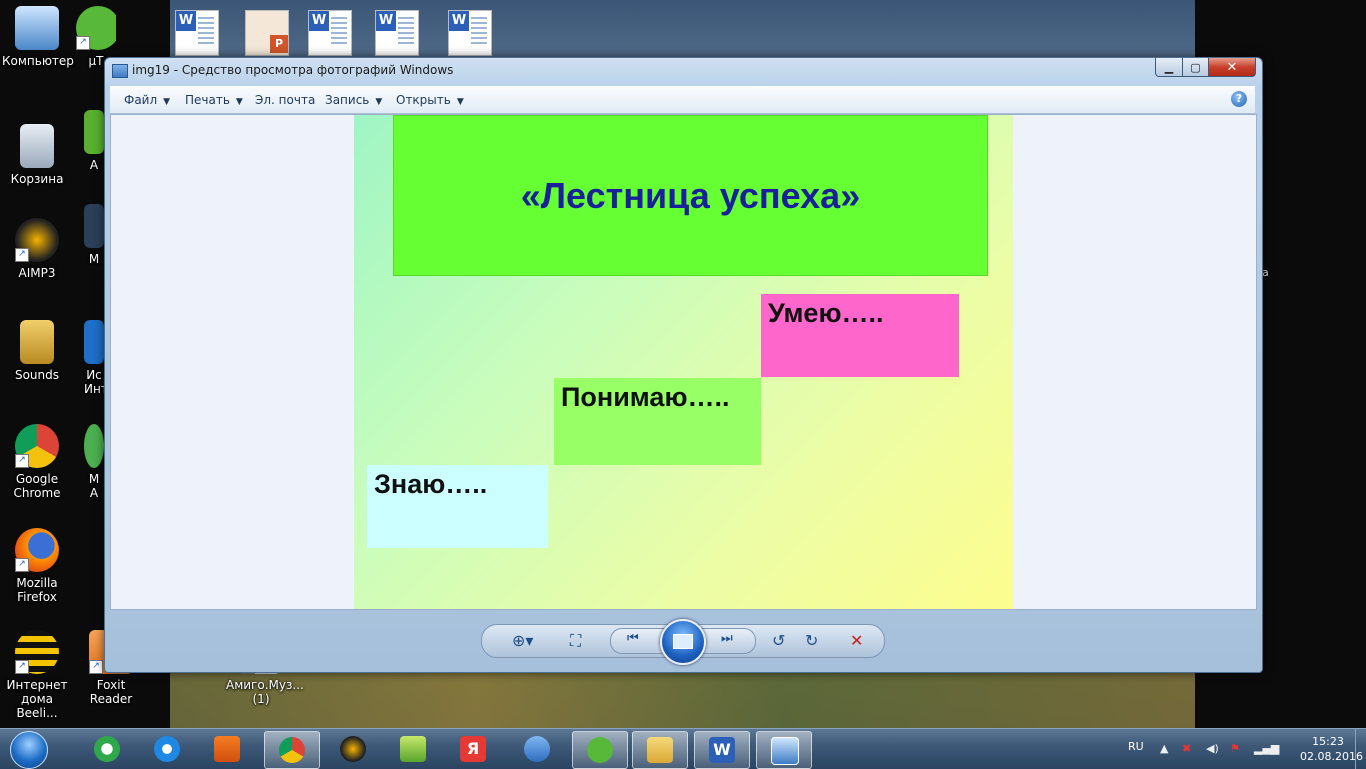  I want to click on slide-title-box: «Лестница успеха», so click(690, 195).